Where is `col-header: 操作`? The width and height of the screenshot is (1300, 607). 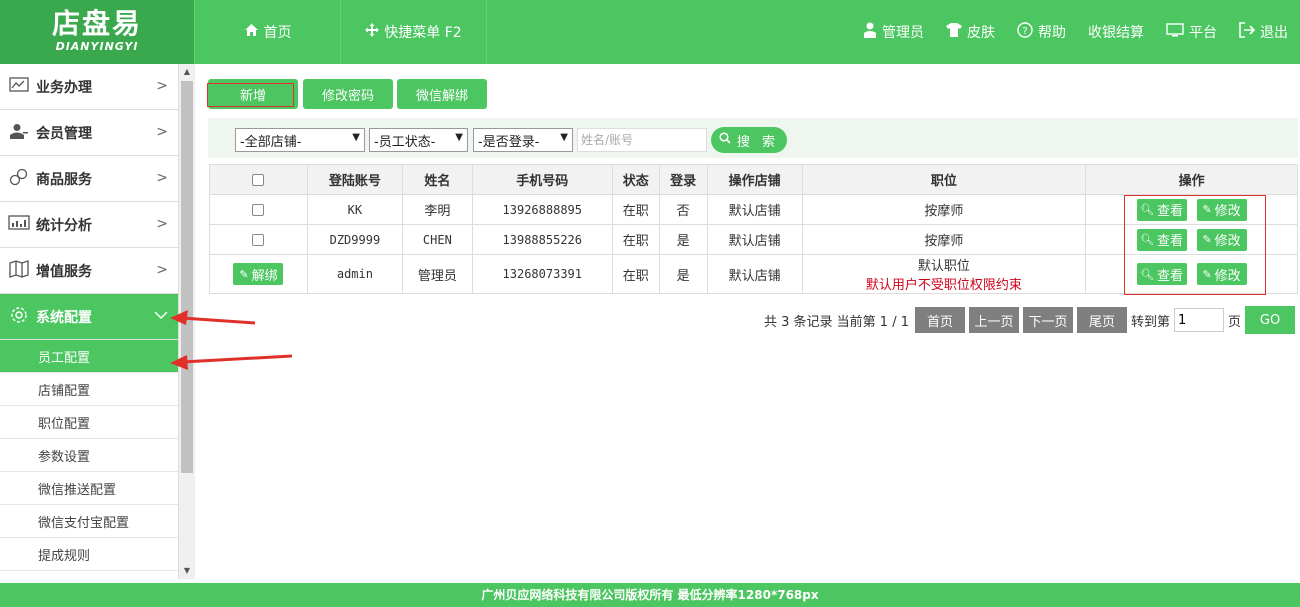
col-header: 操作 is located at coordinates (1191, 179).